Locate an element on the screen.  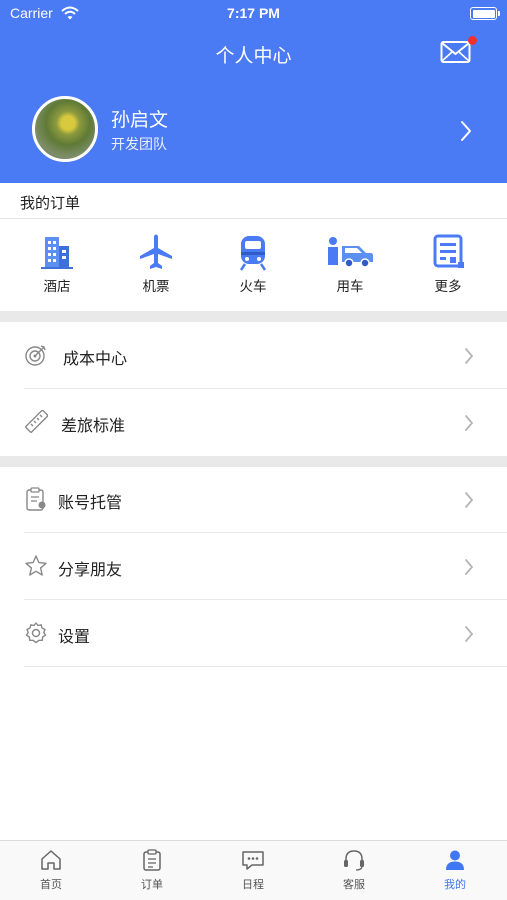
tab-mine: 我的 is located at coordinates (455, 870).